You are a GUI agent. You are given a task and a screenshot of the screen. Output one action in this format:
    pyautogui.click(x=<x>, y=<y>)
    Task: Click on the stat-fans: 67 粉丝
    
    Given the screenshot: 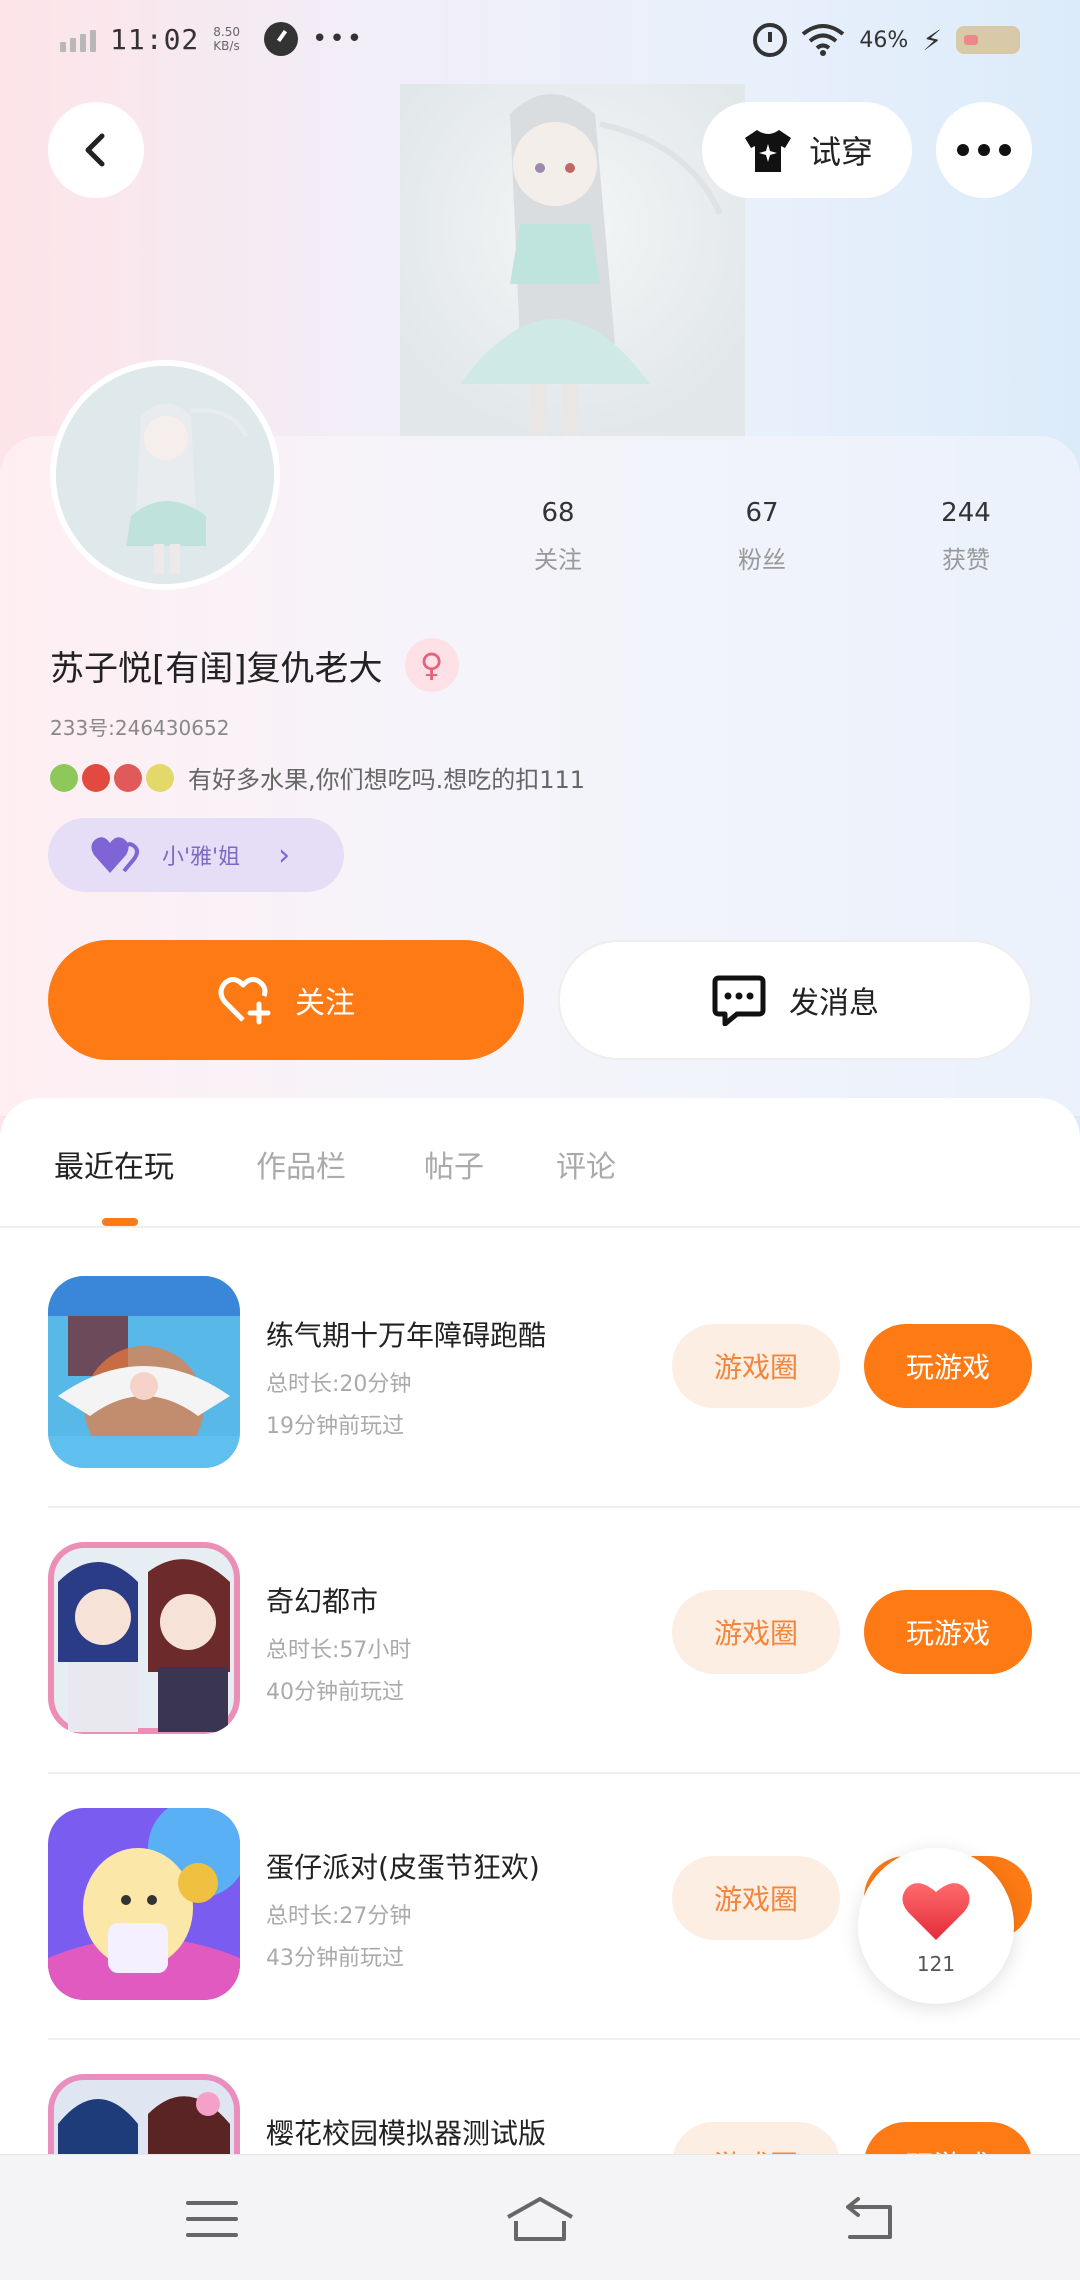 What is the action you would take?
    pyautogui.click(x=762, y=536)
    